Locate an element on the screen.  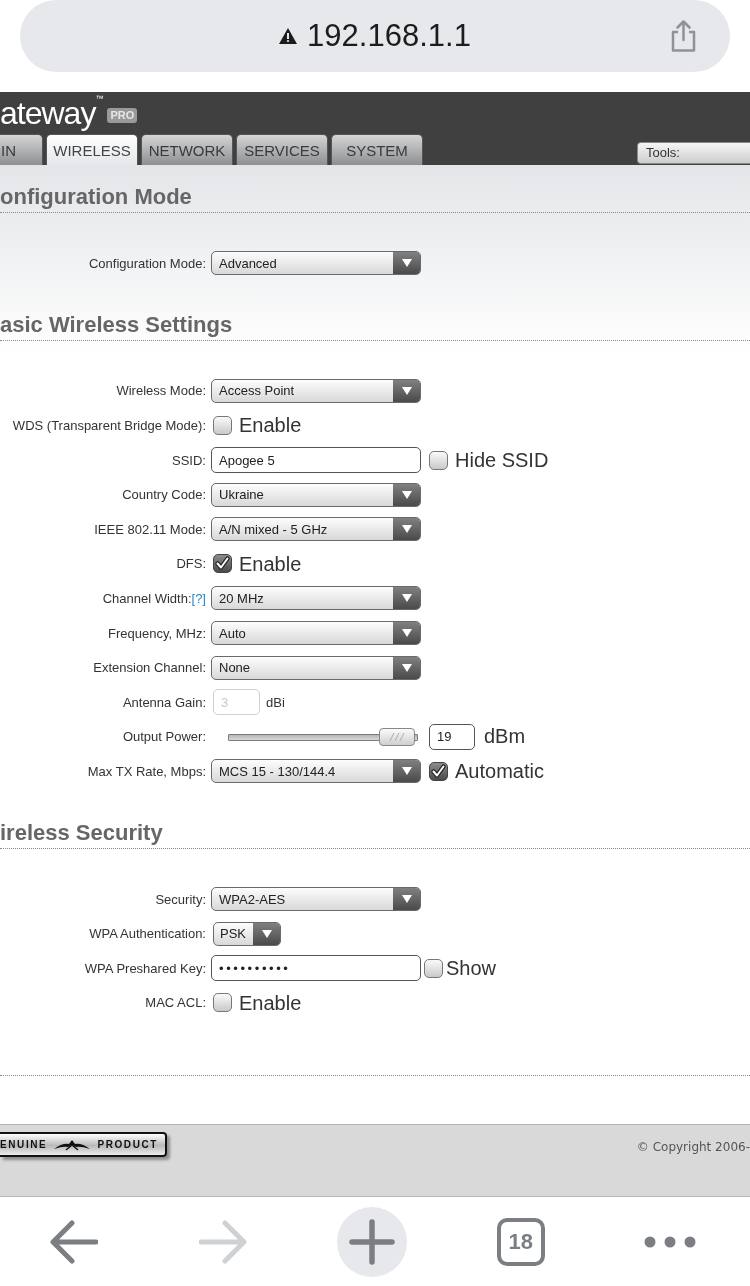
field-label: Channel Width: is located at coordinates (147, 598).